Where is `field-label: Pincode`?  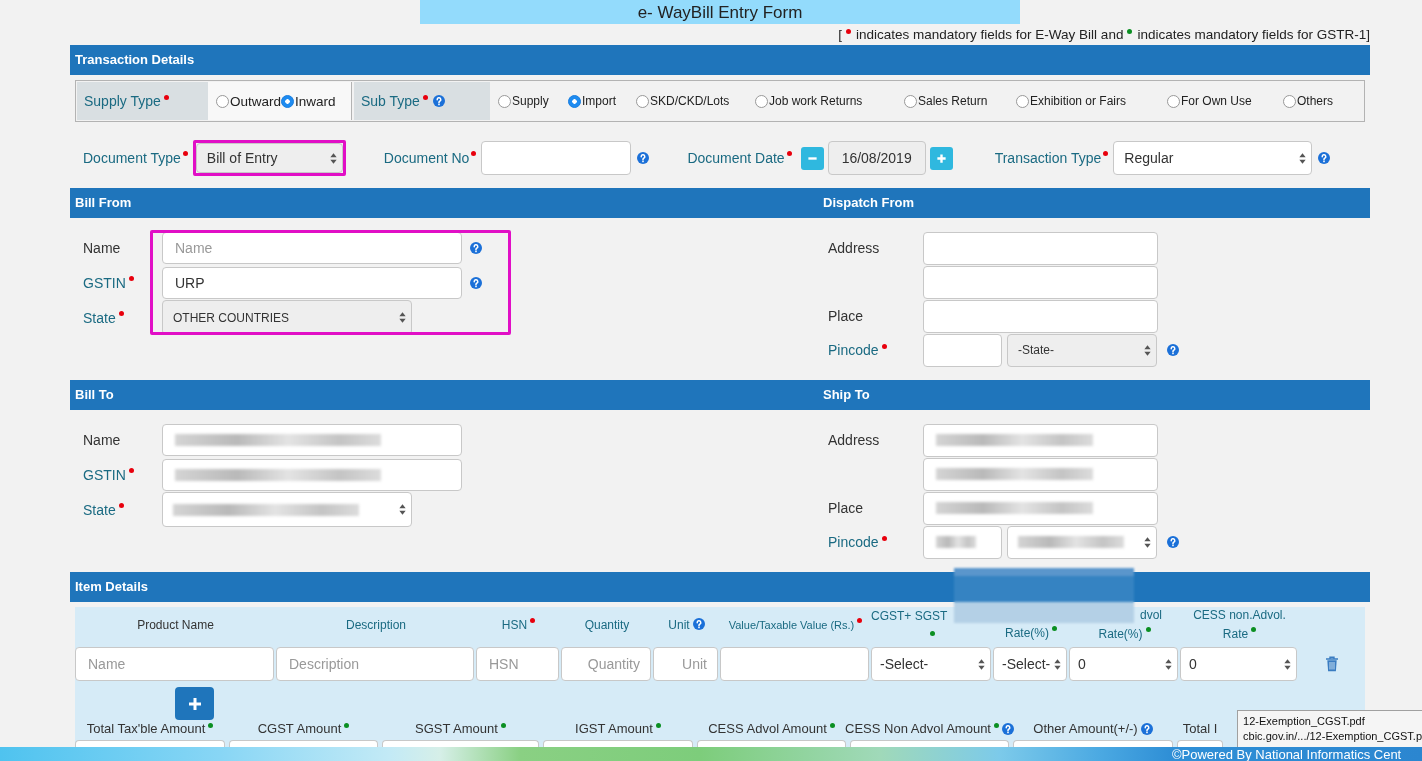 field-label: Pincode is located at coordinates (853, 542).